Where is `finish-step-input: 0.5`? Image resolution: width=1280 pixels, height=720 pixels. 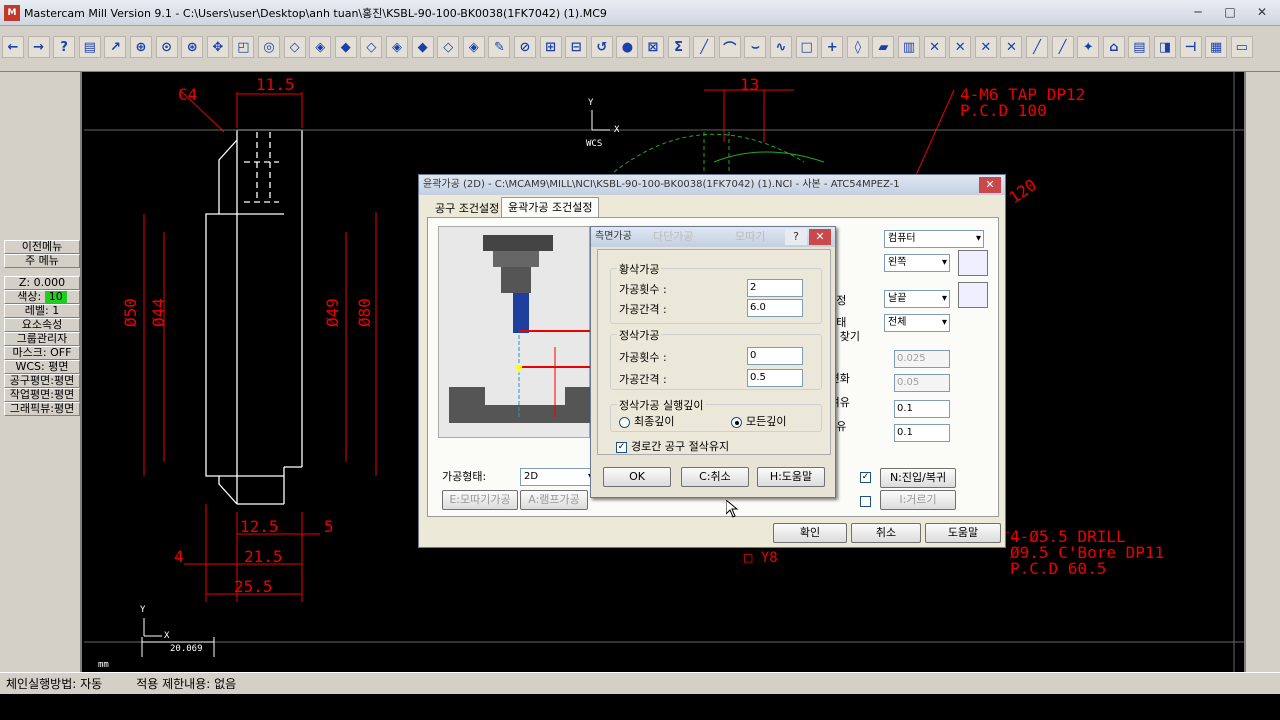
finish-step-input: 0.5 is located at coordinates (775, 378).